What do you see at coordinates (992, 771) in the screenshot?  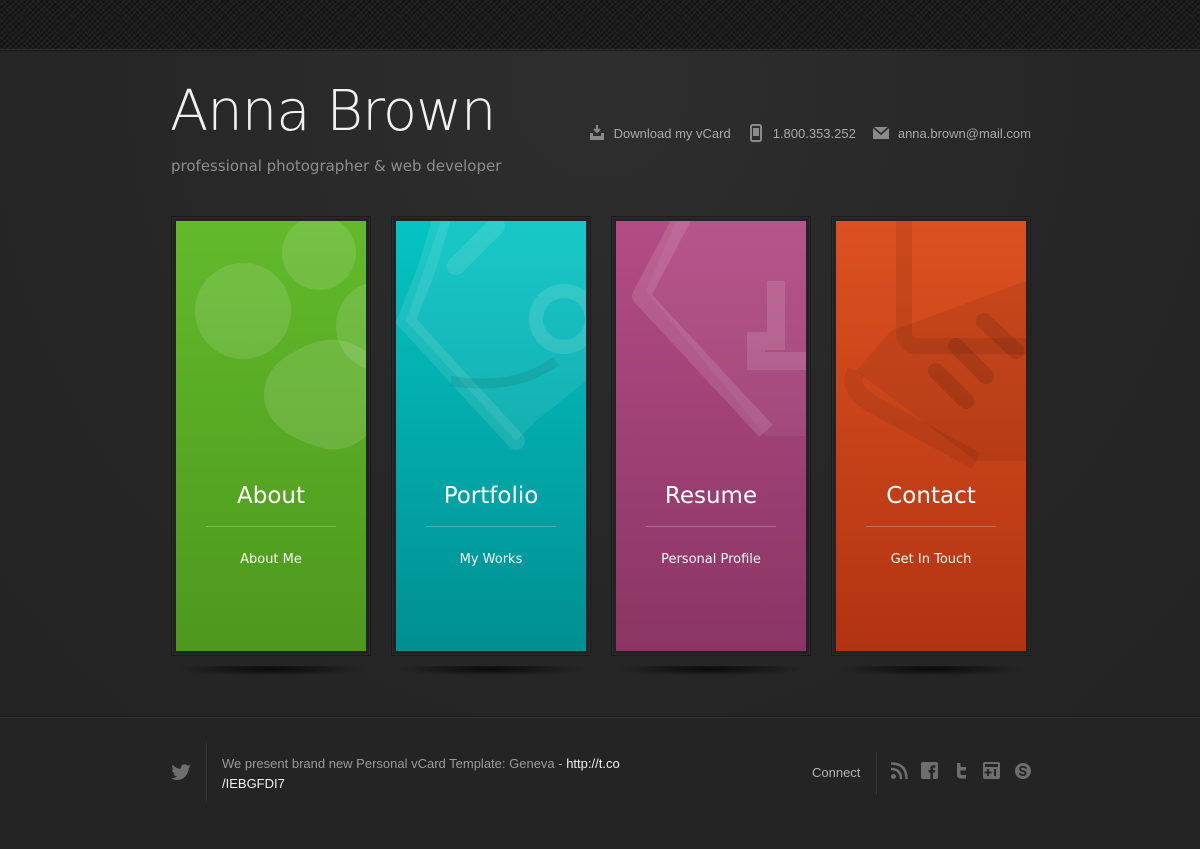 I see `google-plus-icon` at bounding box center [992, 771].